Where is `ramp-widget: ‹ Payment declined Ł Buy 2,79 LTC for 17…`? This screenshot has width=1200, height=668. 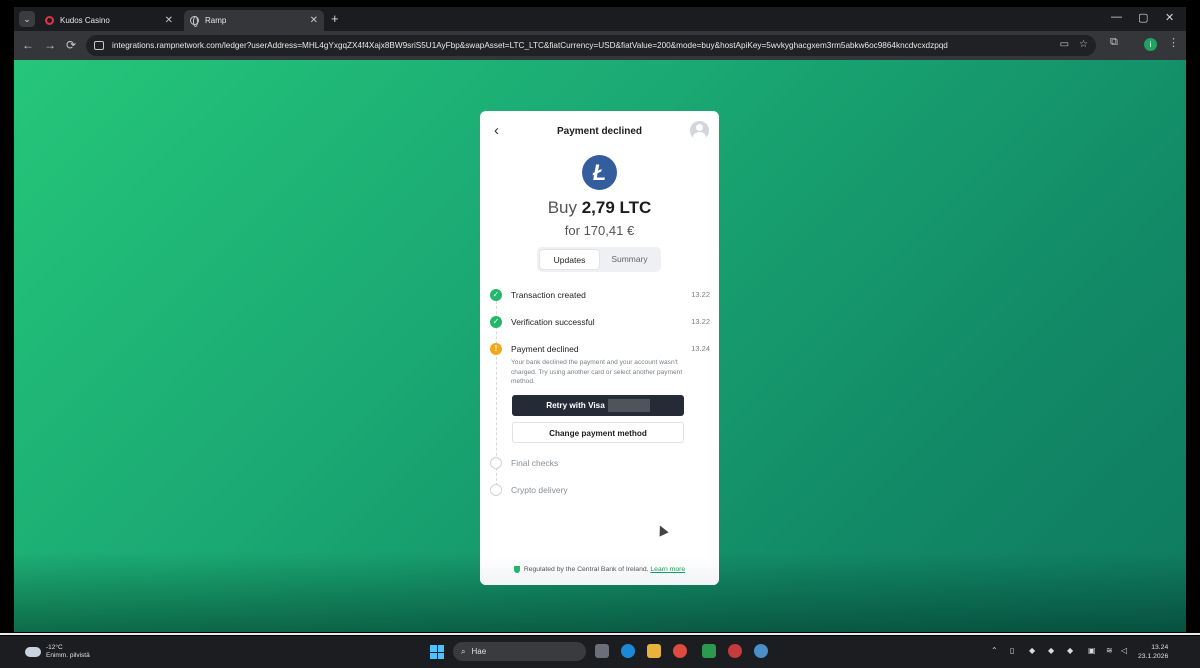 ramp-widget: ‹ Payment declined Ł Buy 2,79 LTC for 17… is located at coordinates (599, 348).